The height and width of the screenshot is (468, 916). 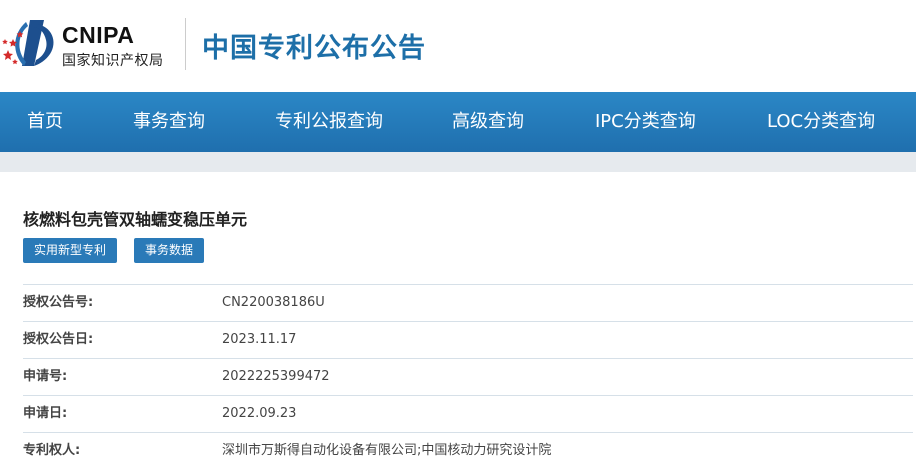 I want to click on site-title: 中国专利公布公告, so click(x=314, y=48).